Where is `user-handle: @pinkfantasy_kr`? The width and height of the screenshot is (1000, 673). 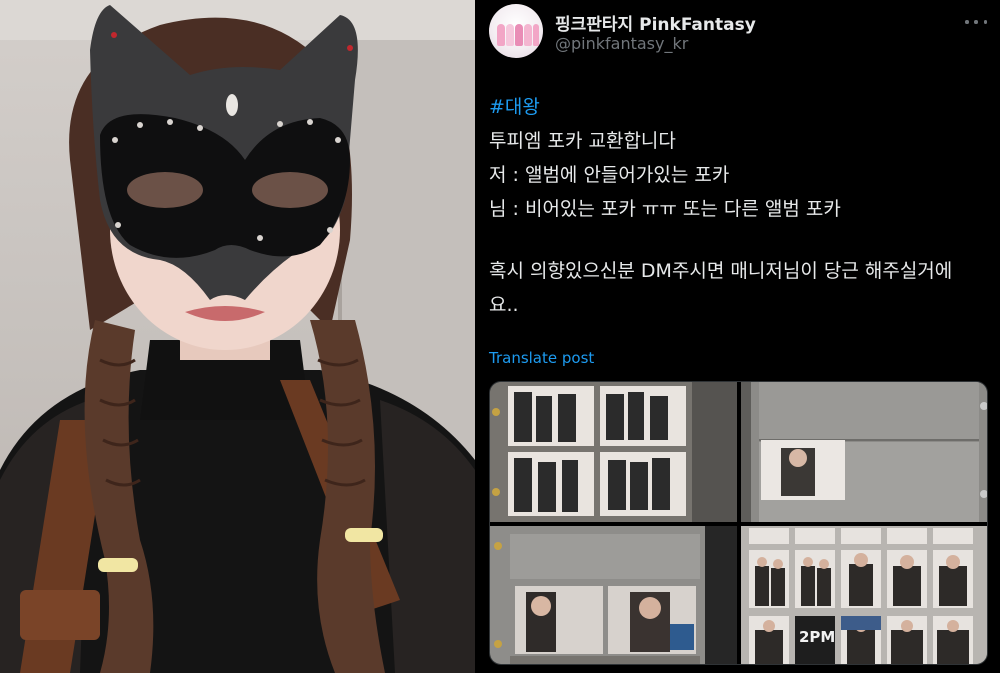
user-handle: @pinkfantasy_kr is located at coordinates (621, 43).